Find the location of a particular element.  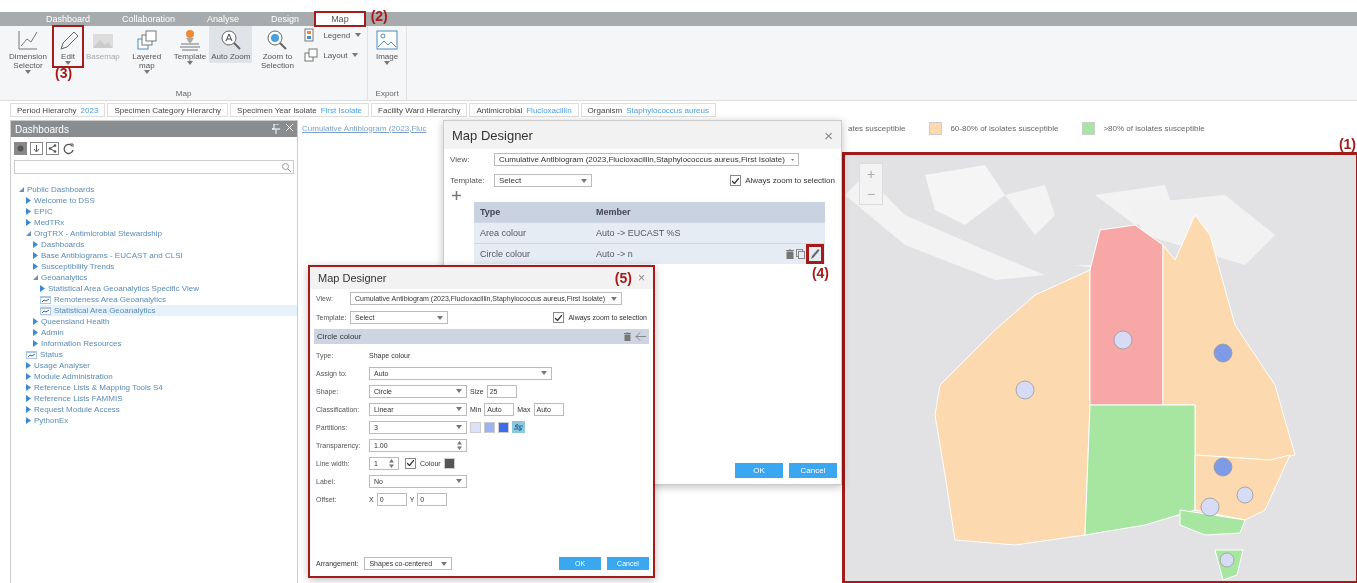

view-select: Cumulative Antibiogram (2023,Flucloxacillin,Staphylococcus aureus,First Isolate) is located at coordinates (646, 159).